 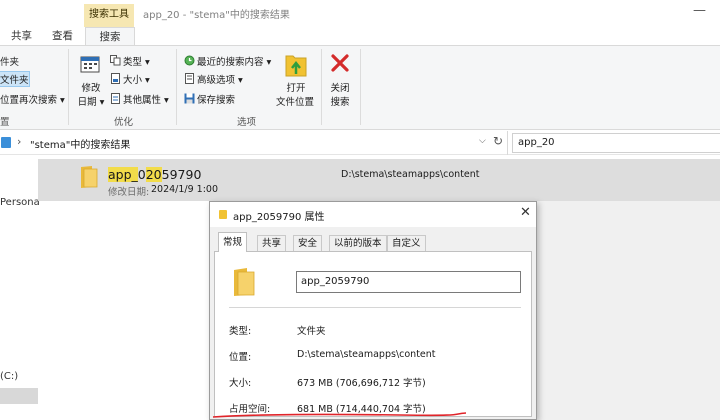 What do you see at coordinates (20, 202) in the screenshot?
I see `nav-item-personal: Persona` at bounding box center [20, 202].